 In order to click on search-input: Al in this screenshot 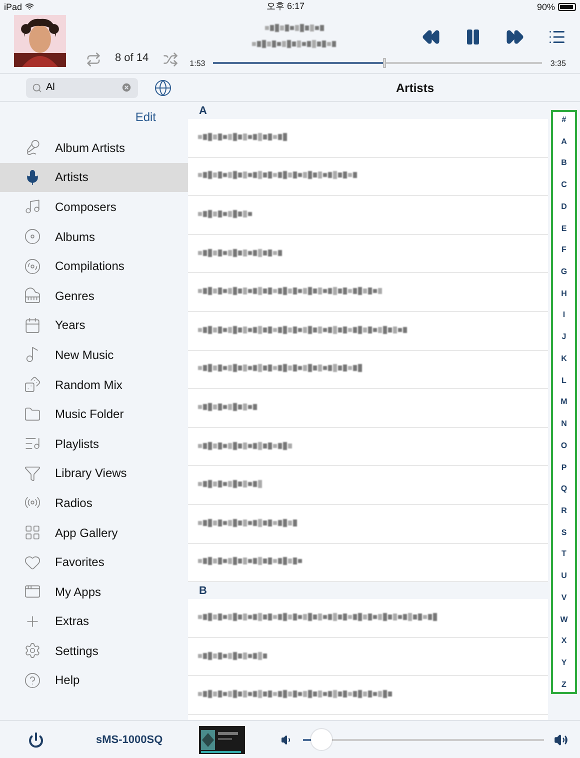, I will do `click(81, 87)`.